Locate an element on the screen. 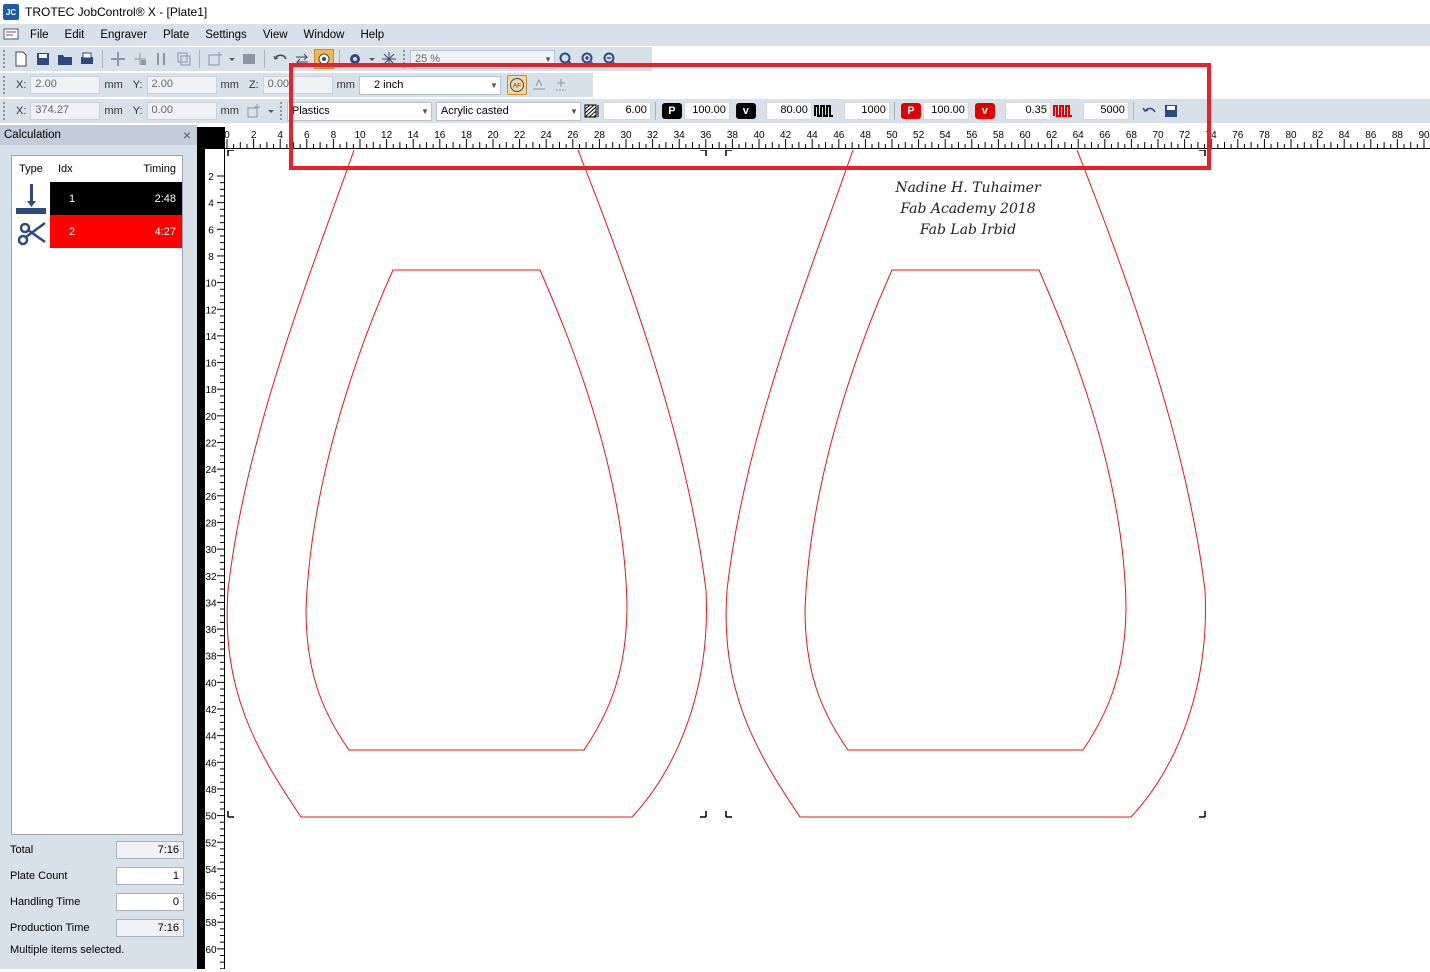 Image resolution: width=1430 pixels, height=972 pixels. save-icon is located at coordinates (43, 59).